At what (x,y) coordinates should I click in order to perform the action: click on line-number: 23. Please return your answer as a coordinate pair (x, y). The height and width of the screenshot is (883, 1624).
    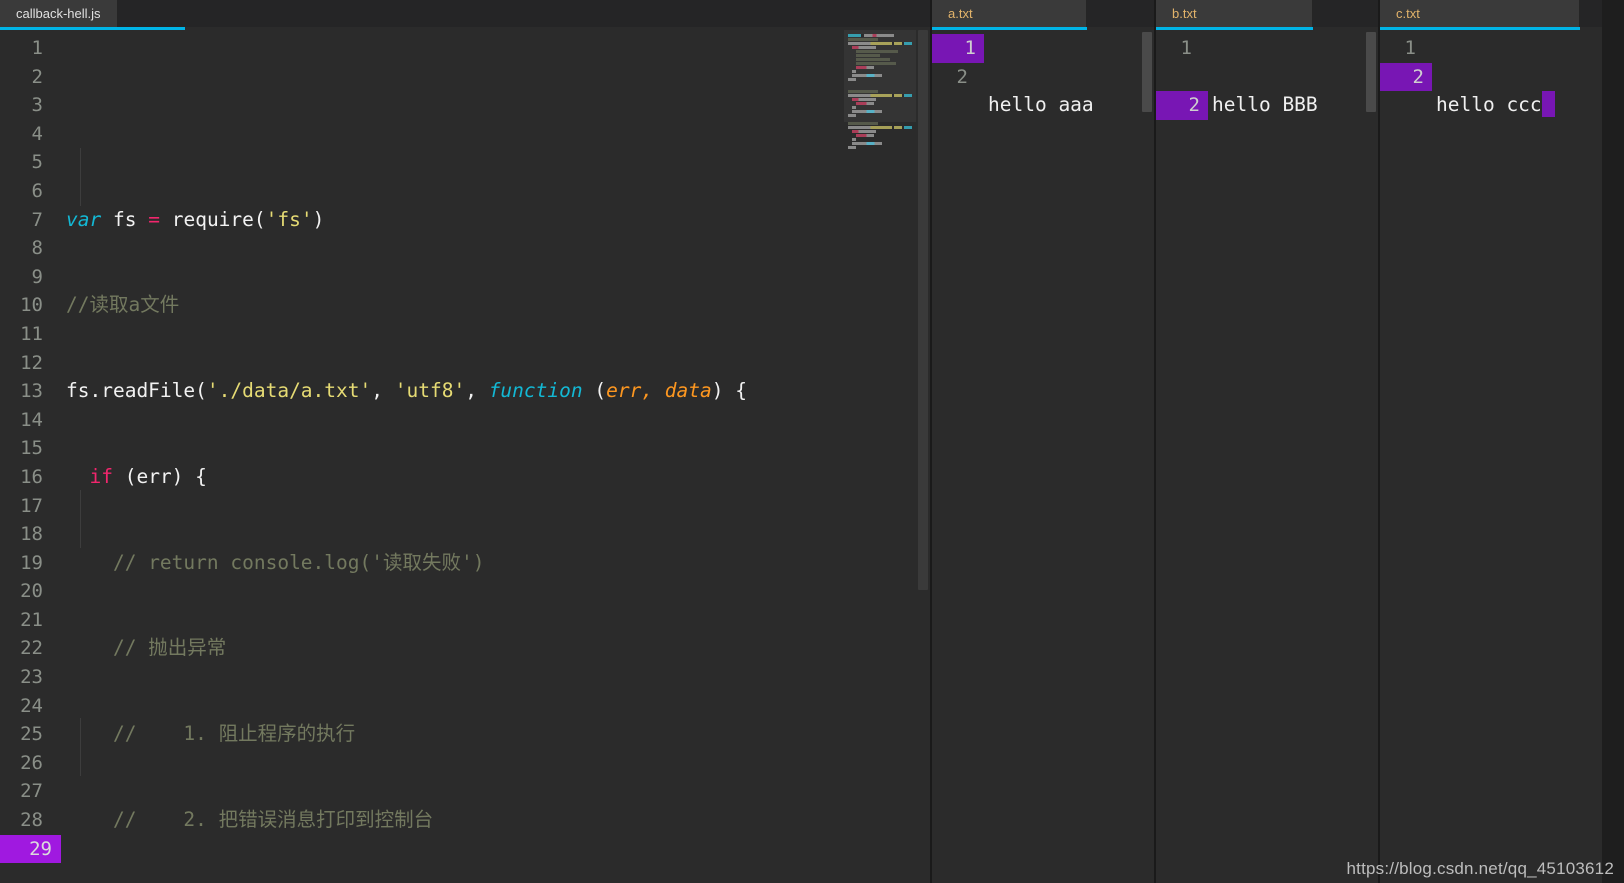
    Looking at the image, I should click on (31, 677).